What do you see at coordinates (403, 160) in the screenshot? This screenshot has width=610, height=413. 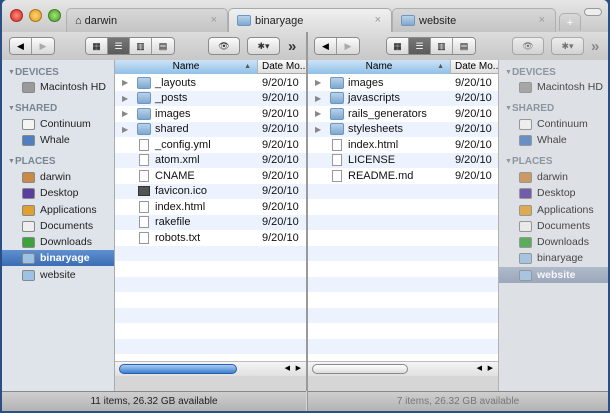 I see `file-row: LICENSE 9/20/10` at bounding box center [403, 160].